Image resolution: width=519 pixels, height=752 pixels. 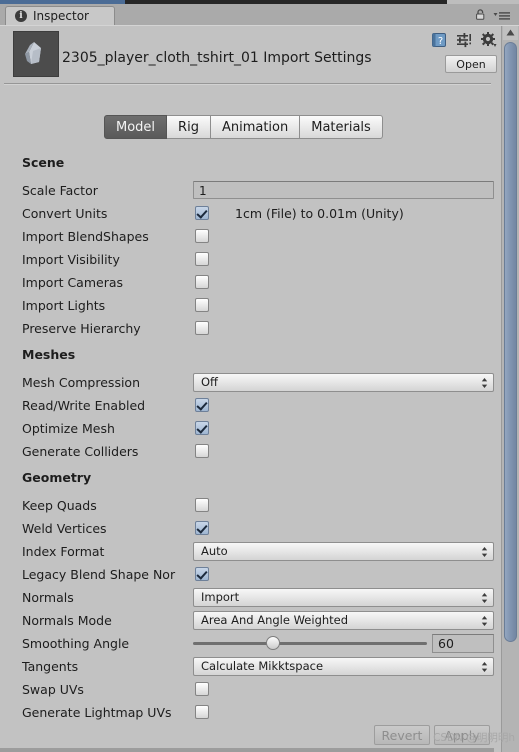 What do you see at coordinates (247, 237) in the screenshot?
I see `setting-row: Import BlendShapes` at bounding box center [247, 237].